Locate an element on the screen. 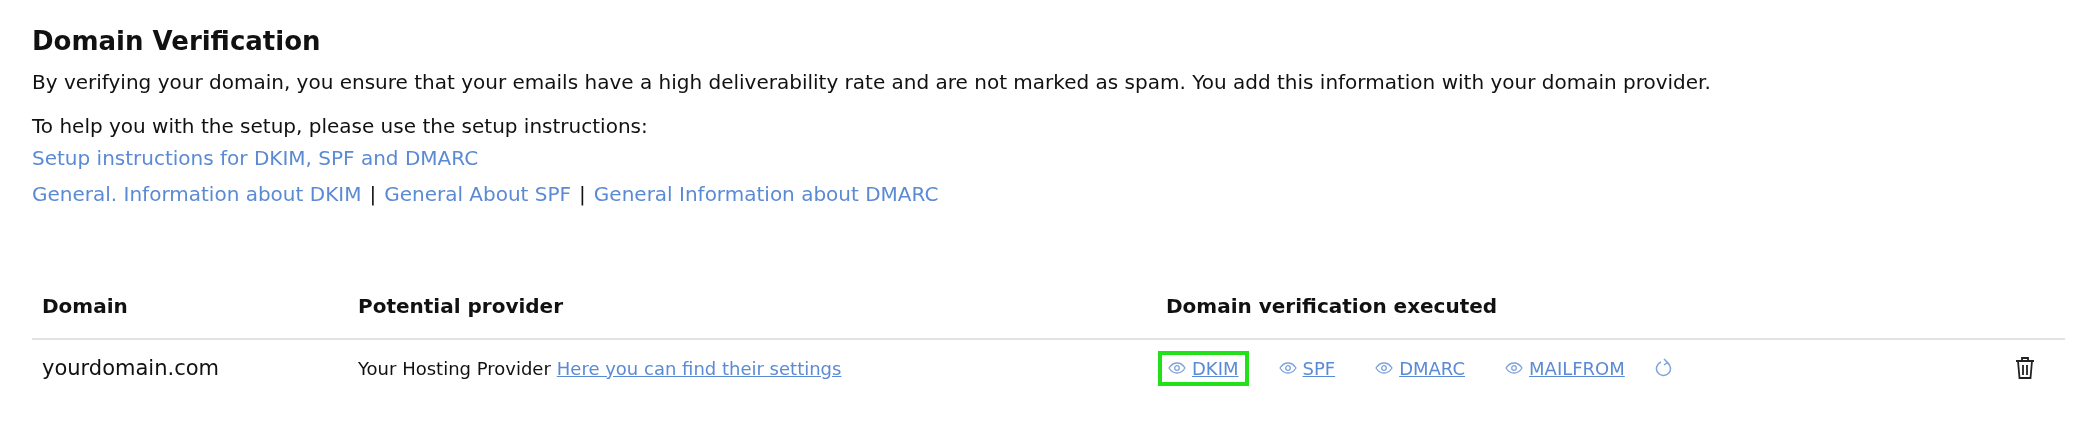 Image resolution: width=2097 pixels, height=441 pixels. info-link: General. Information about DKIM is located at coordinates (197, 194).